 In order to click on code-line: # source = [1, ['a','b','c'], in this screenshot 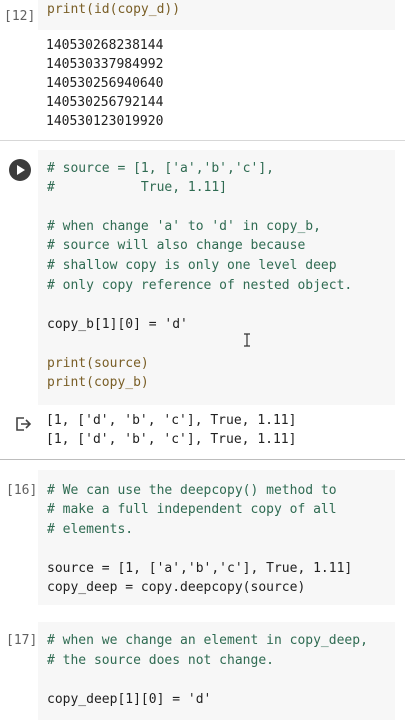, I will do `click(160, 168)`.